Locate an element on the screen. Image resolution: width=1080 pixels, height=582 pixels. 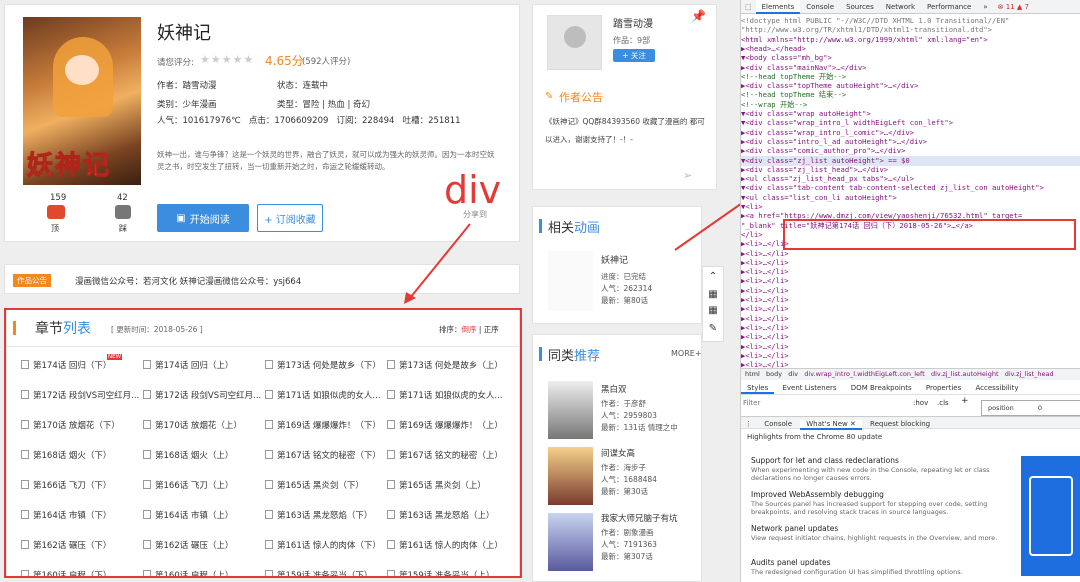
chapter-link: 第161话 惊人的肉体（下） is located at coordinates (324, 545).